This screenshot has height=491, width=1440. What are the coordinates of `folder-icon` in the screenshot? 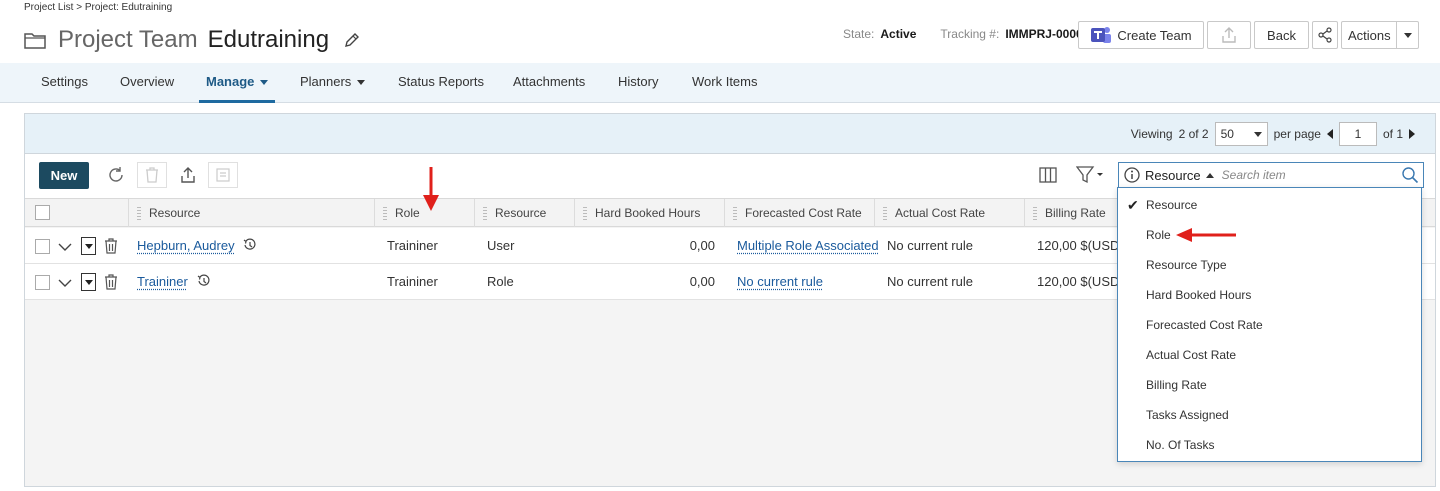 It's located at (35, 41).